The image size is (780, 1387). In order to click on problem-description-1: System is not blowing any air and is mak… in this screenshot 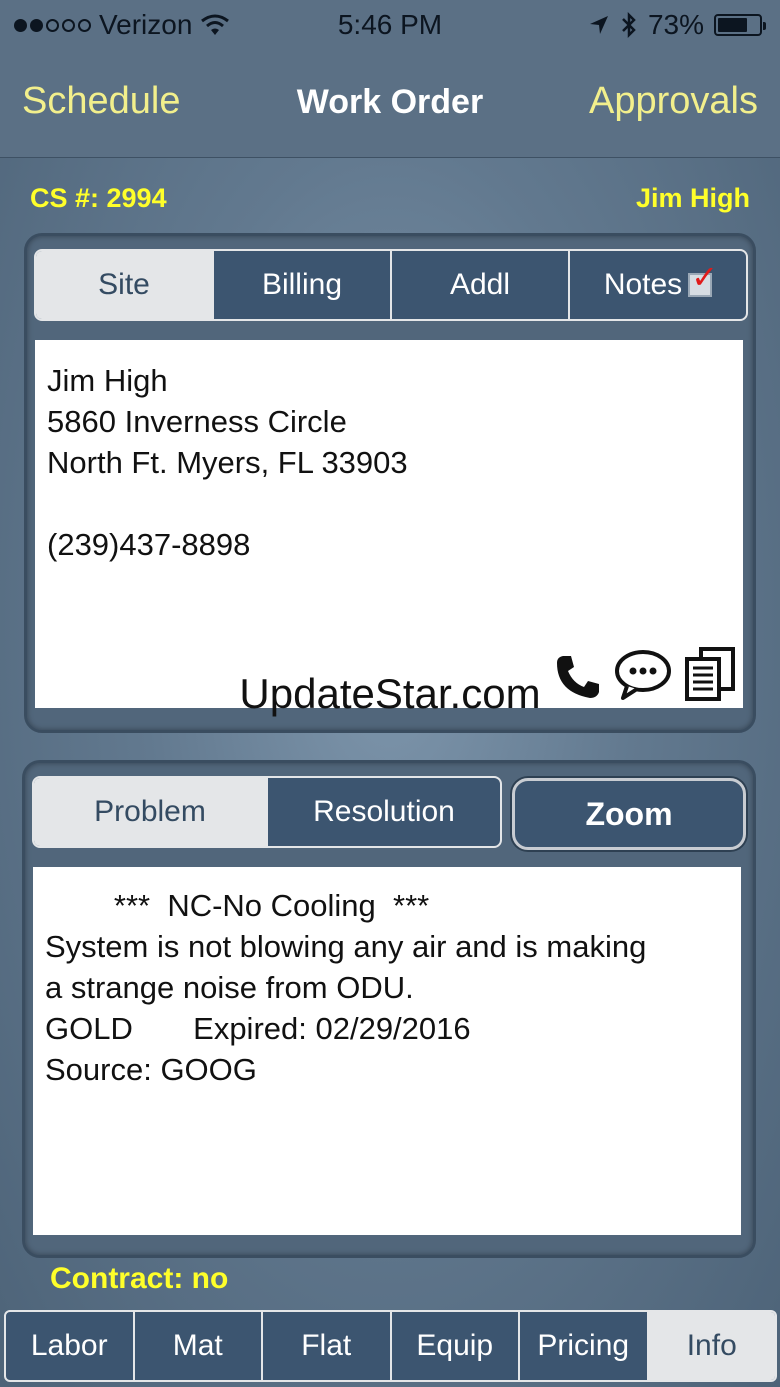, I will do `click(346, 946)`.